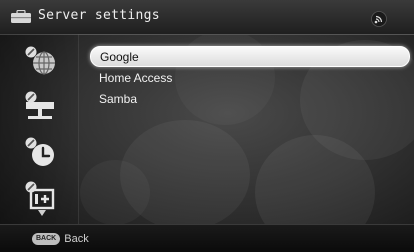 The width and height of the screenshot is (414, 252). What do you see at coordinates (118, 99) in the screenshot?
I see `list-item-label: Samba` at bounding box center [118, 99].